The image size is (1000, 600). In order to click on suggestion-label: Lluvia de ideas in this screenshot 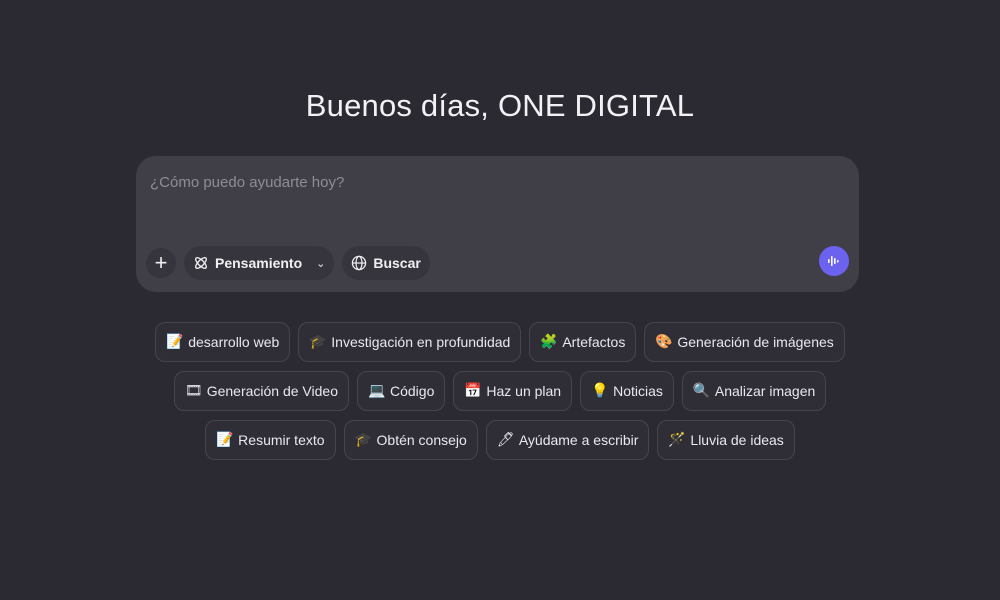, I will do `click(737, 440)`.